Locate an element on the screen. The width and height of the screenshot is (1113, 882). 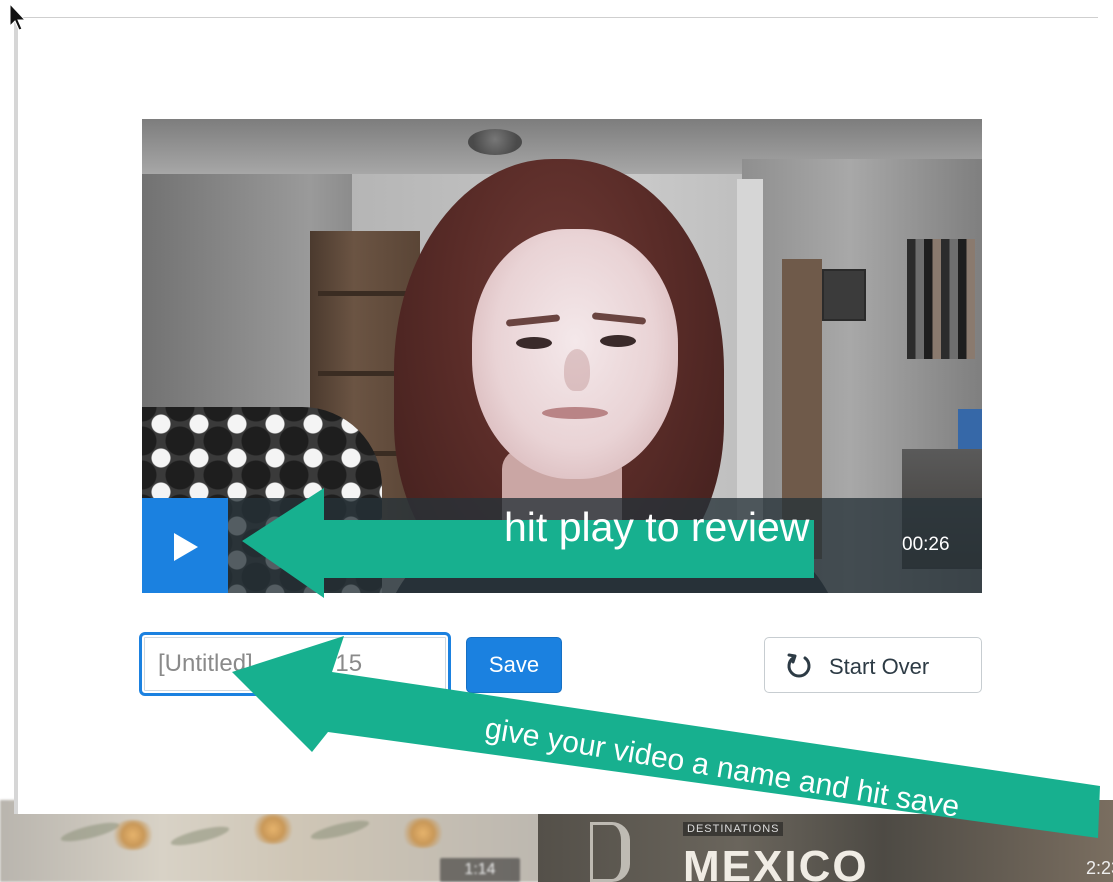
video-frame-picture is located at coordinates (844, 295).